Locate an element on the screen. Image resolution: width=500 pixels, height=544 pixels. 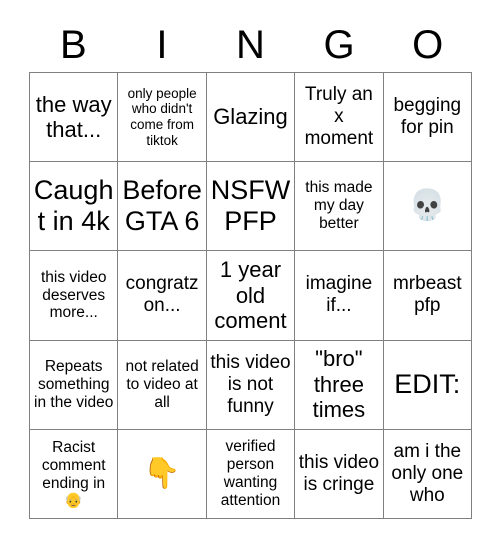
bingo-cell-r2c2: Before GTA 6 is located at coordinates (162, 207).